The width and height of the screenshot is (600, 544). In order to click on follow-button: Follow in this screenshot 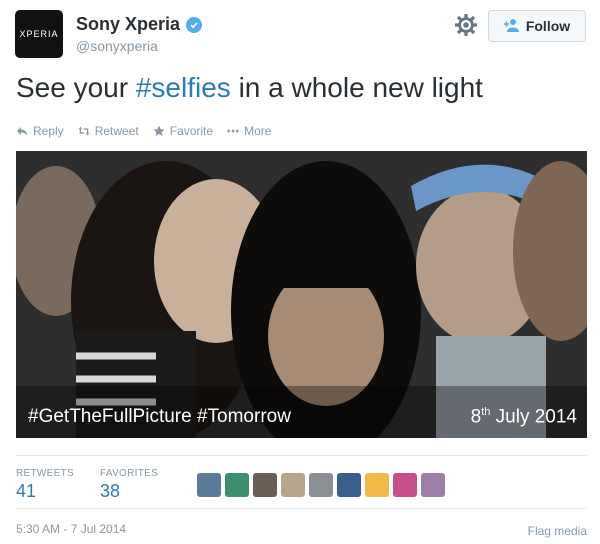, I will do `click(537, 26)`.